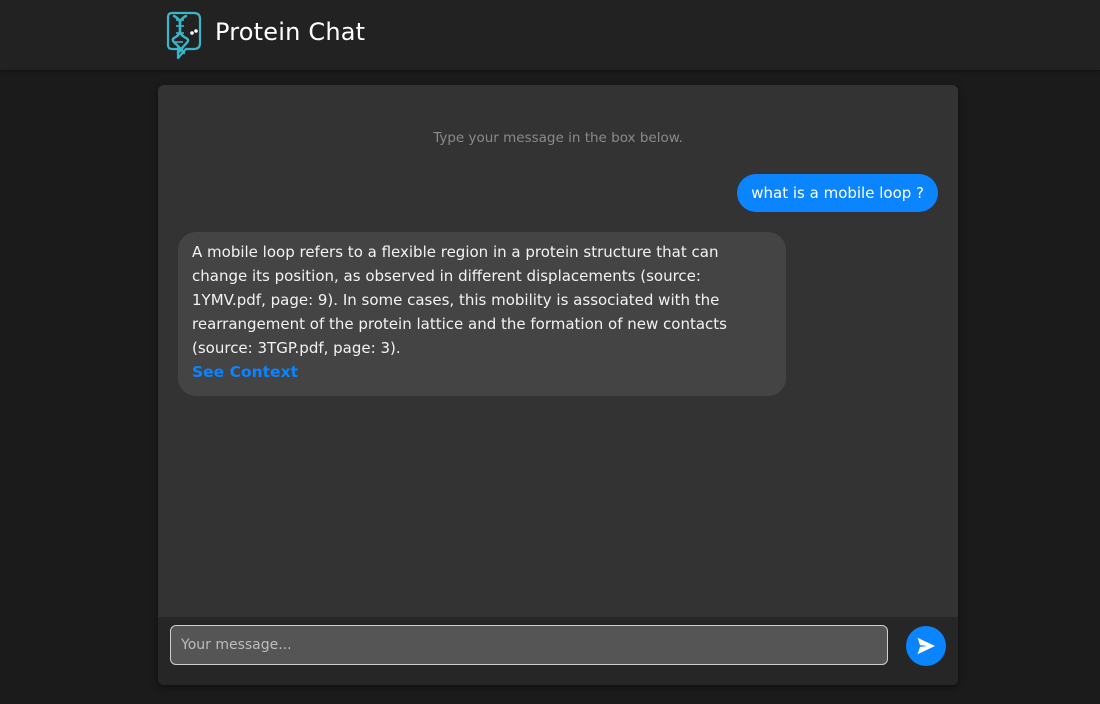 This screenshot has width=1100, height=704. What do you see at coordinates (185, 36) in the screenshot?
I see `dna-chat-logo-icon` at bounding box center [185, 36].